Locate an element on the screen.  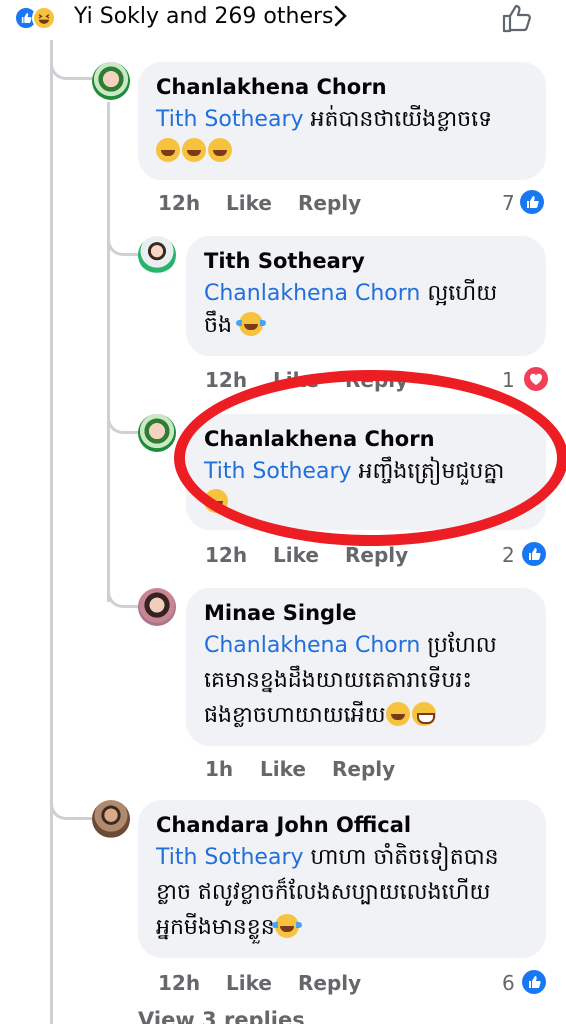
comment-body: អញ្ចឹងត្រៀមជួបគ្នា is located at coordinates (428, 471).